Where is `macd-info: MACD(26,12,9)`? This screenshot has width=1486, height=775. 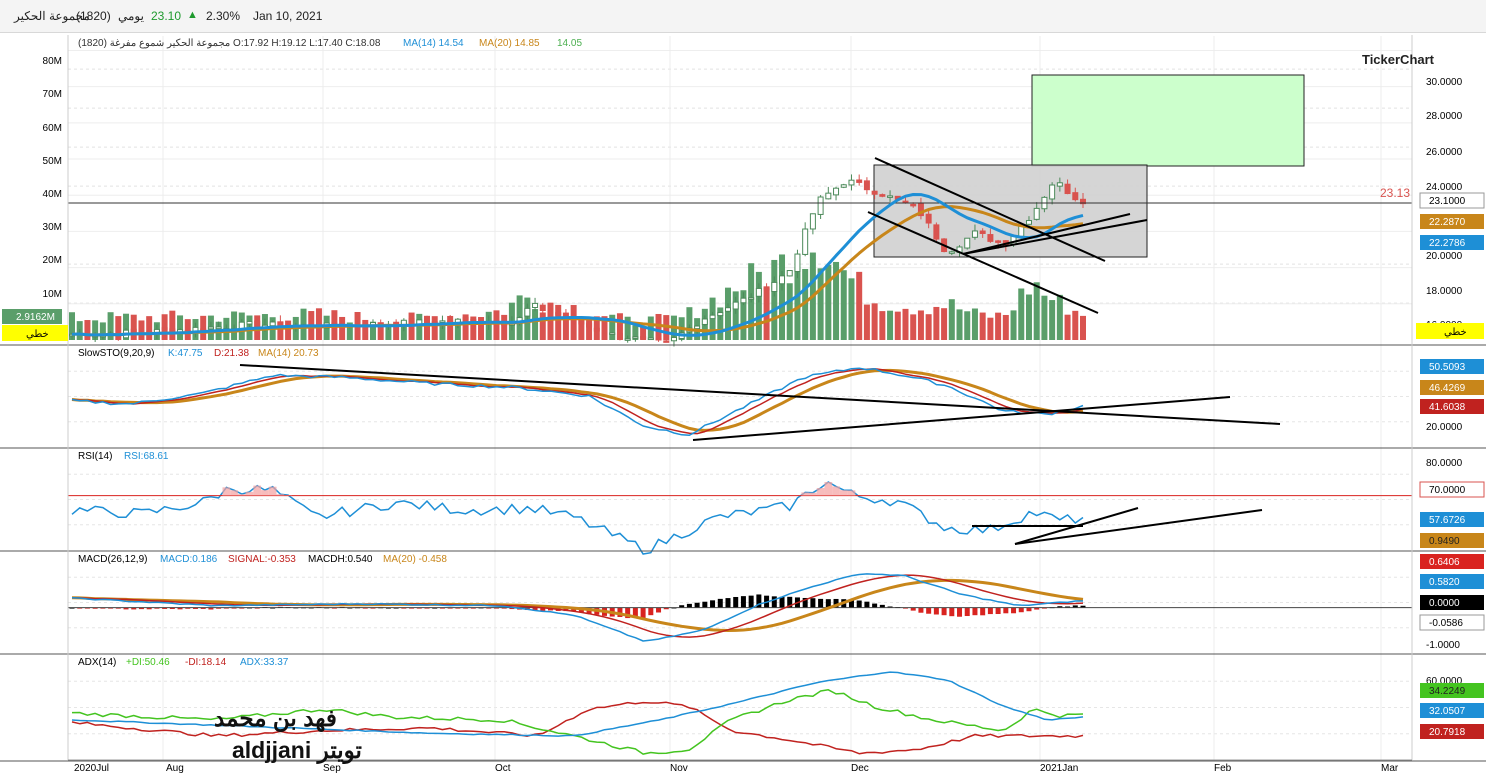 macd-info: MACD(26,12,9) is located at coordinates (112, 559).